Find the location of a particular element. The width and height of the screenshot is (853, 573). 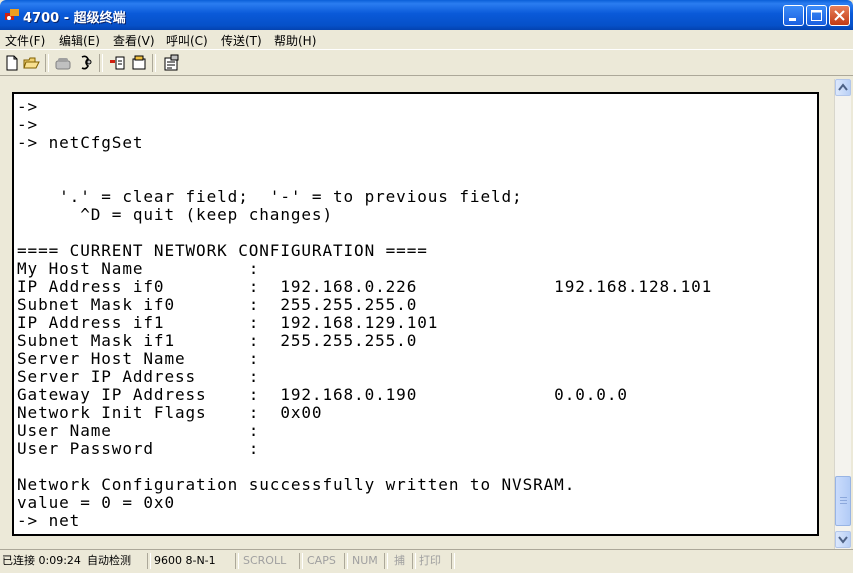

window-title: 4700 - 超级终端 is located at coordinates (74, 18).